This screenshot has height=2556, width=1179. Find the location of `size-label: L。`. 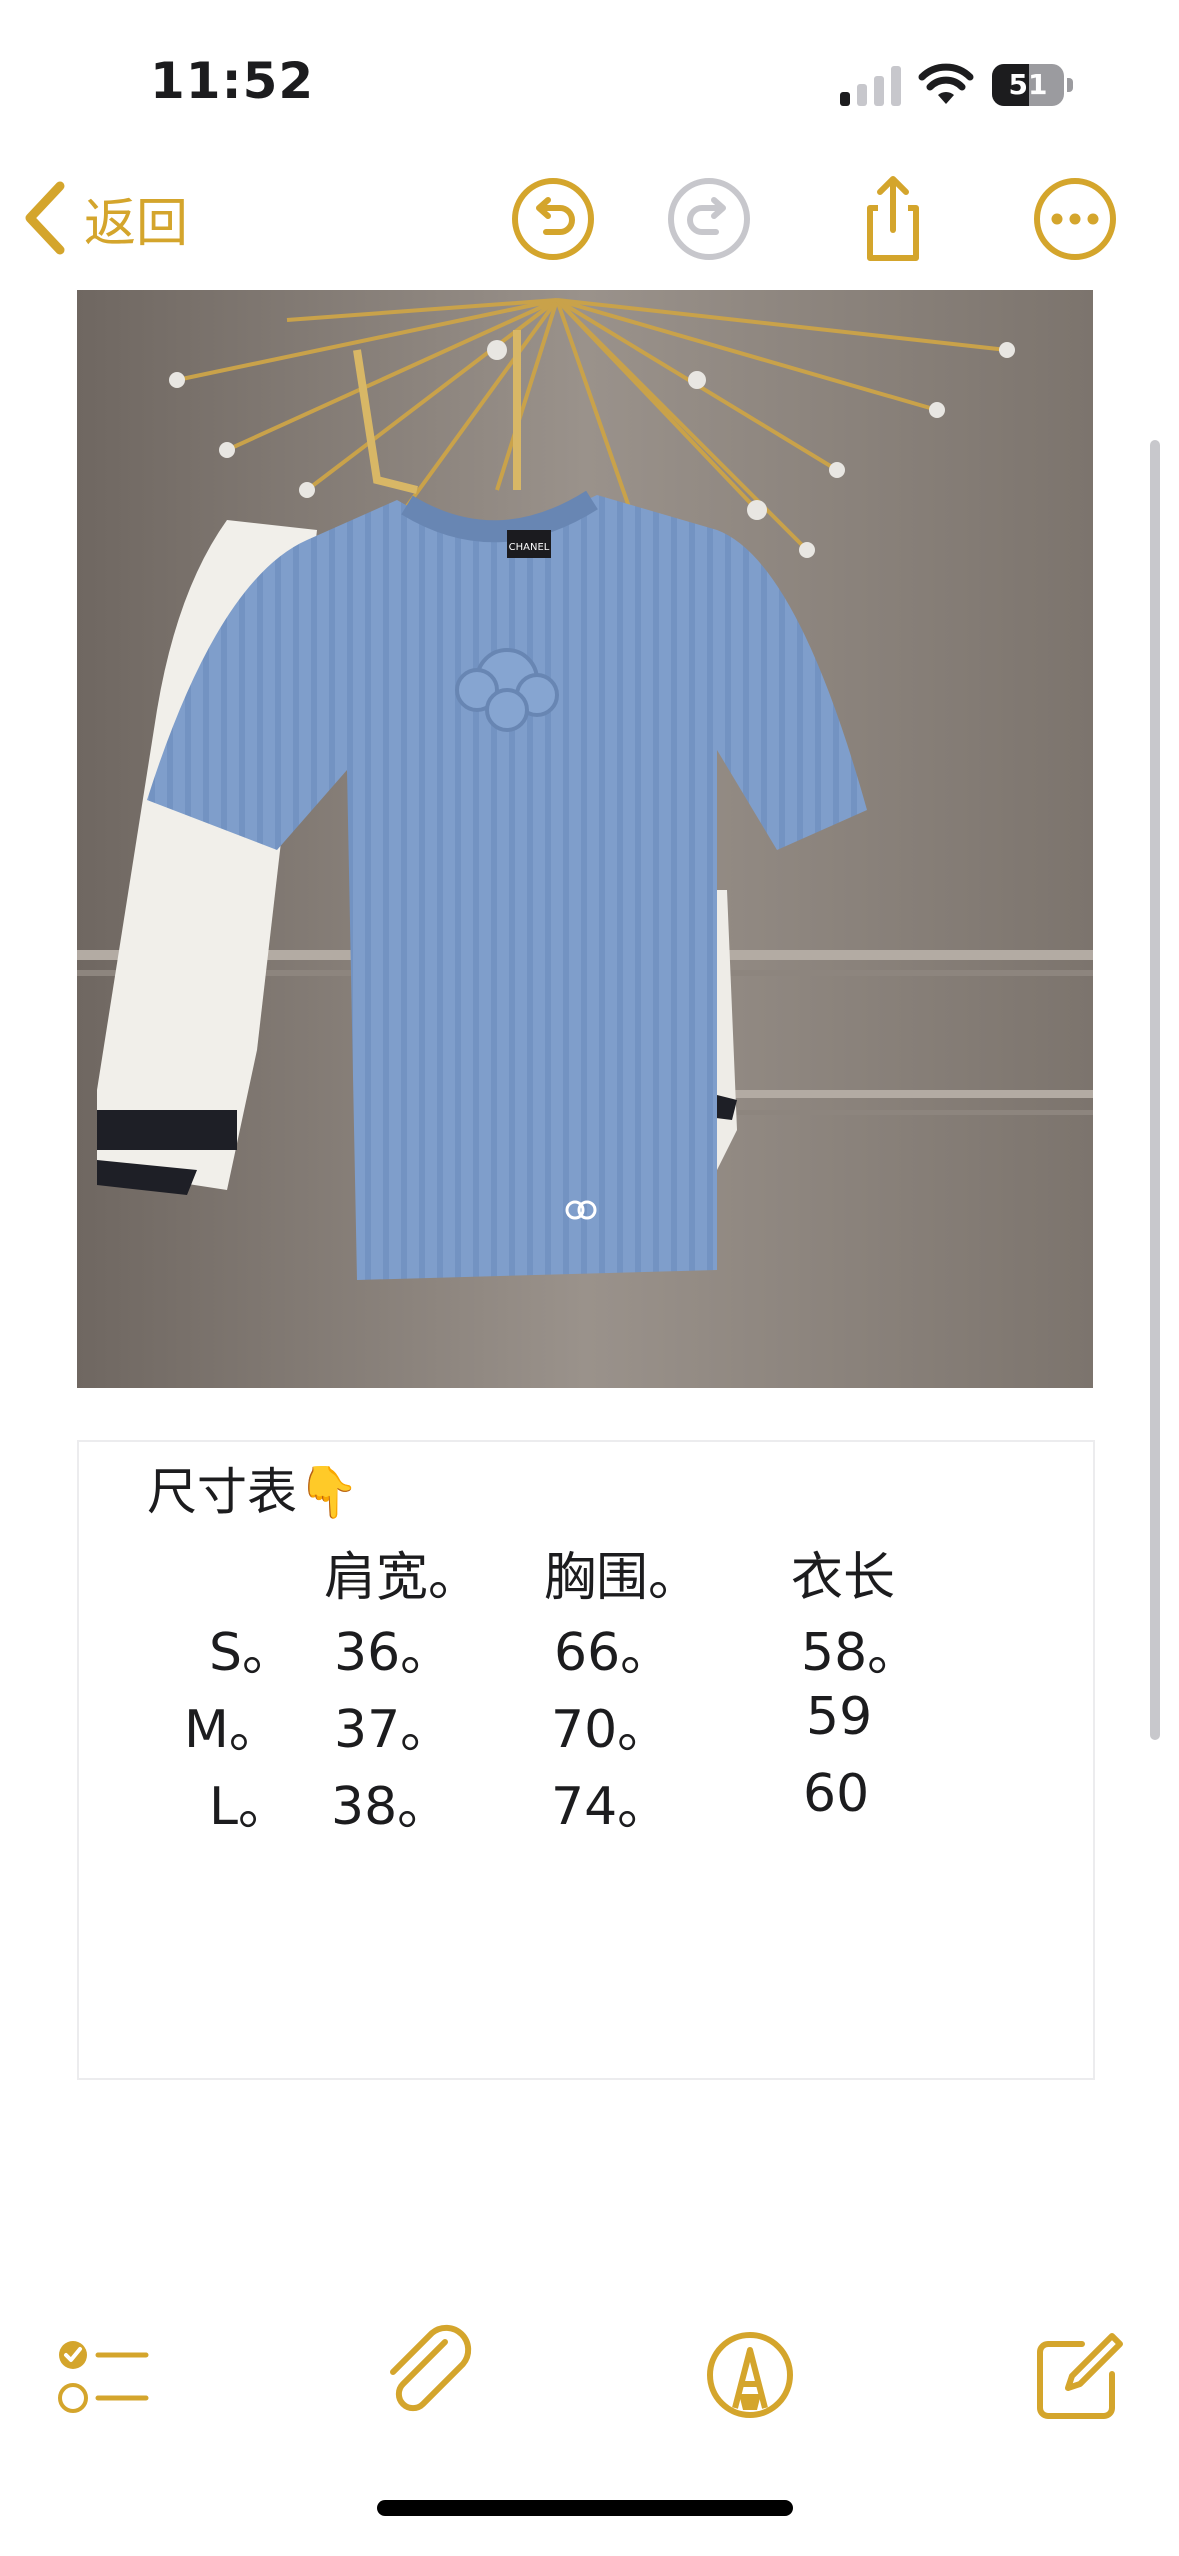

size-label: L。 is located at coordinates (249, 1807).